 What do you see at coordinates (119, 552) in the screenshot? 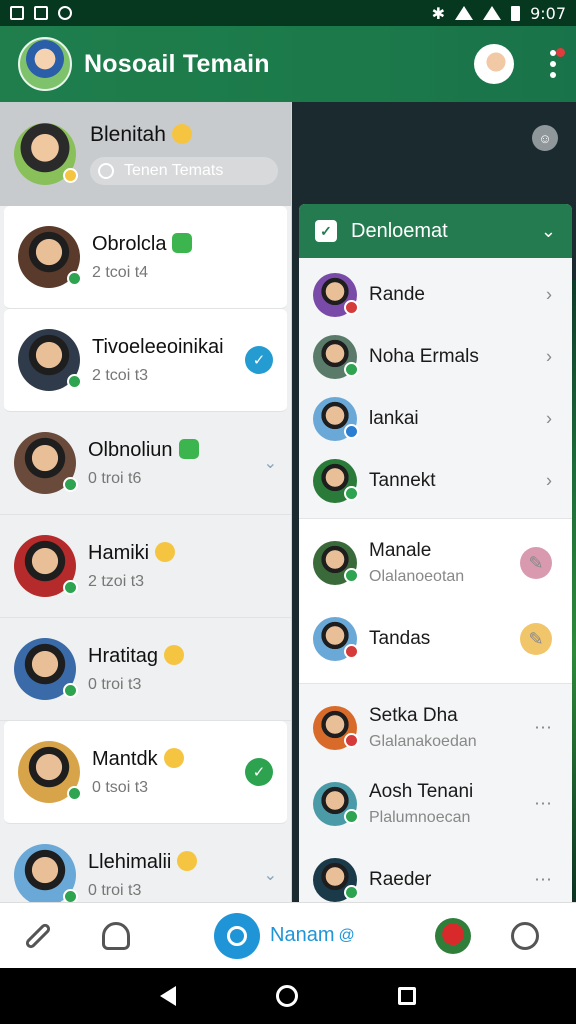
I see `contact-name: Hamiki` at bounding box center [119, 552].